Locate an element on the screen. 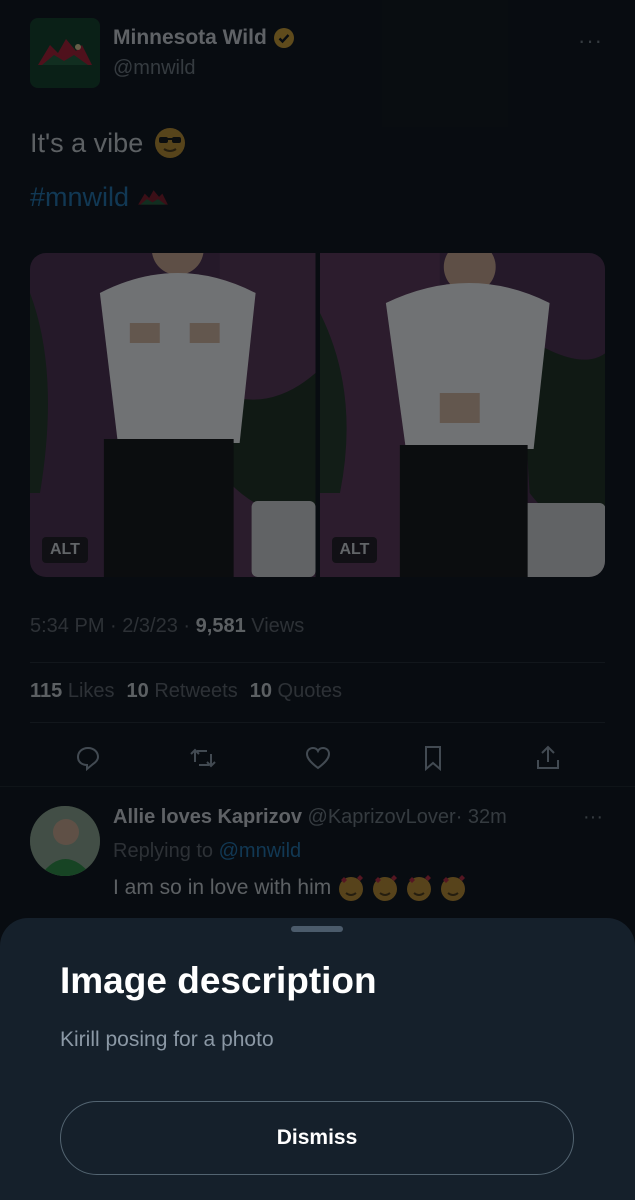 The width and height of the screenshot is (635, 1200). reply-author-name: Allie loves Kaprizov is located at coordinates (207, 817).